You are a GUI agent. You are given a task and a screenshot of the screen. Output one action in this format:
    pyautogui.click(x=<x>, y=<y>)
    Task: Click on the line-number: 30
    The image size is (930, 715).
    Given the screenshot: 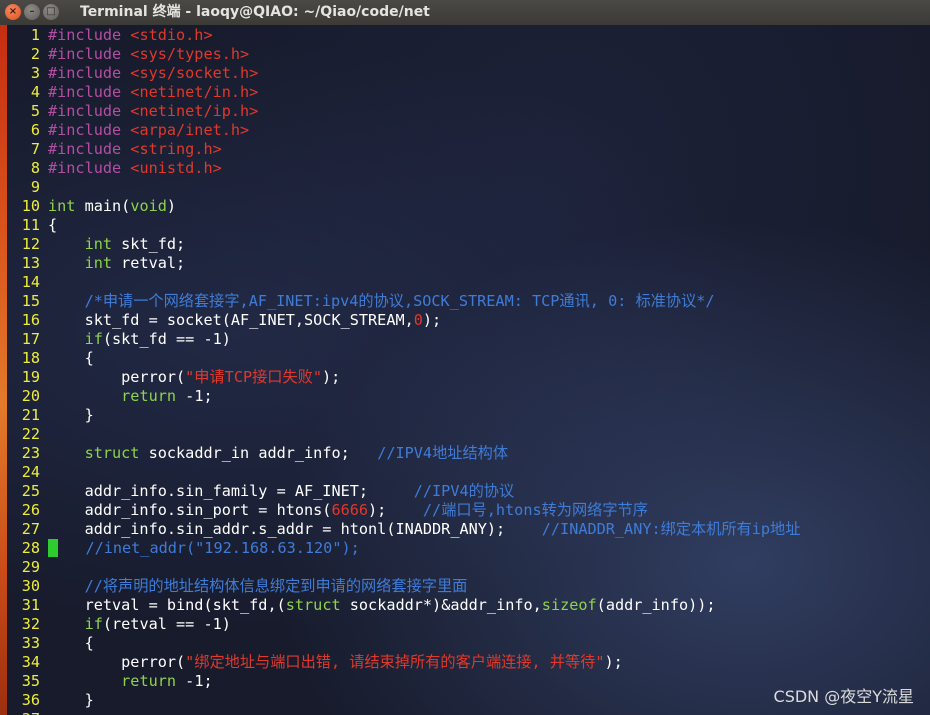 What is the action you would take?
    pyautogui.click(x=30, y=586)
    